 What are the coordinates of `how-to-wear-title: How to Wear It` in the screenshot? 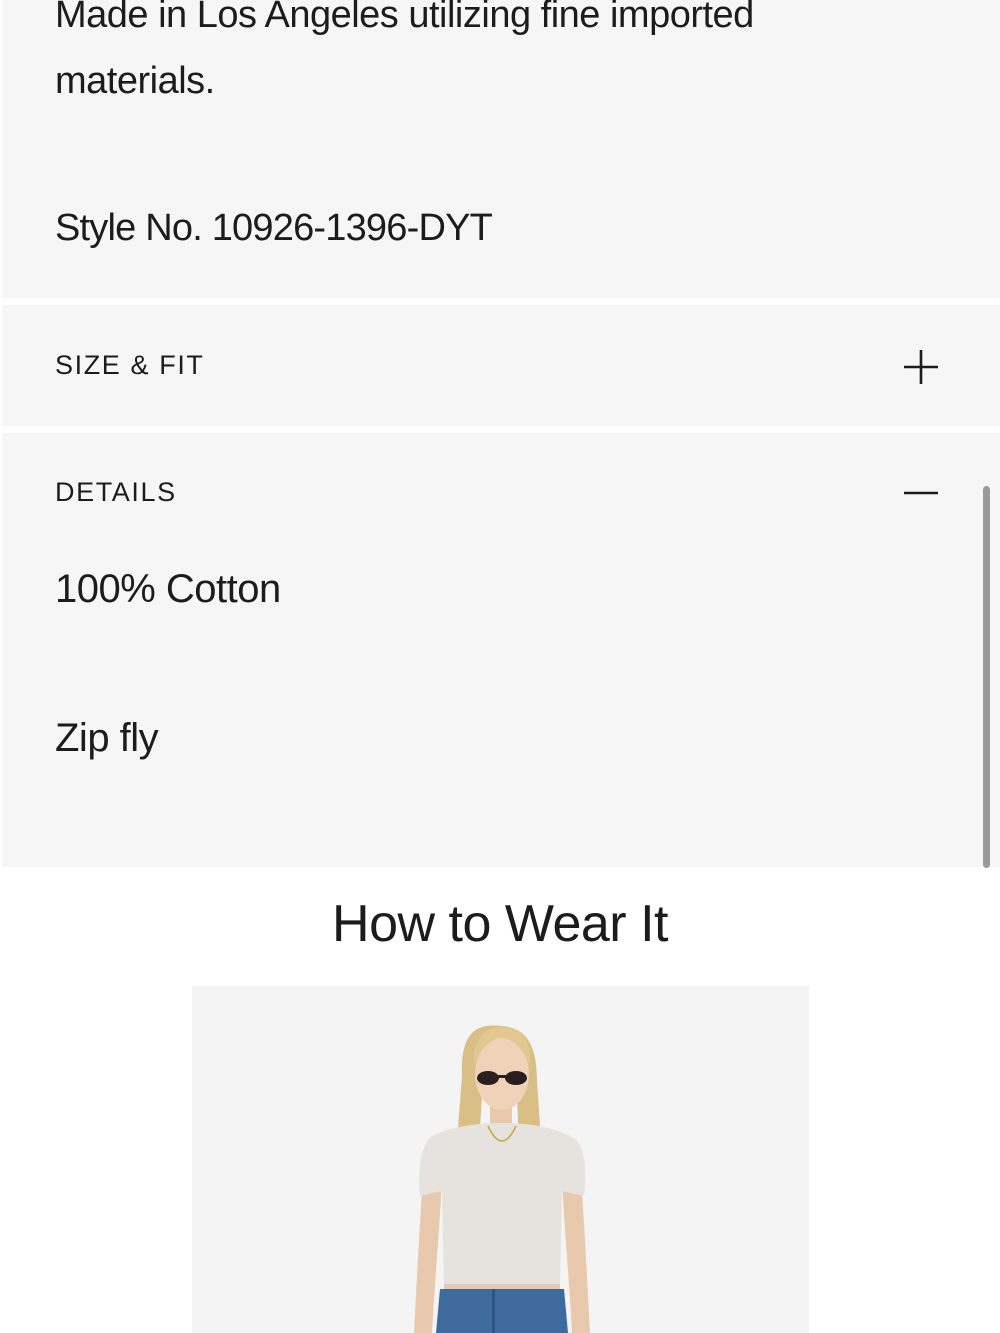 It's located at (500, 924).